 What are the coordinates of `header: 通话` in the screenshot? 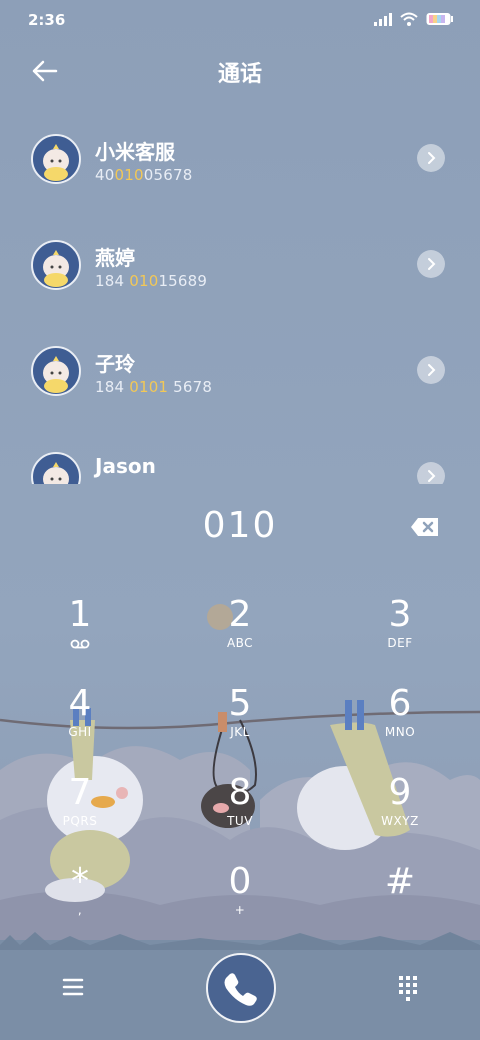 It's located at (240, 71).